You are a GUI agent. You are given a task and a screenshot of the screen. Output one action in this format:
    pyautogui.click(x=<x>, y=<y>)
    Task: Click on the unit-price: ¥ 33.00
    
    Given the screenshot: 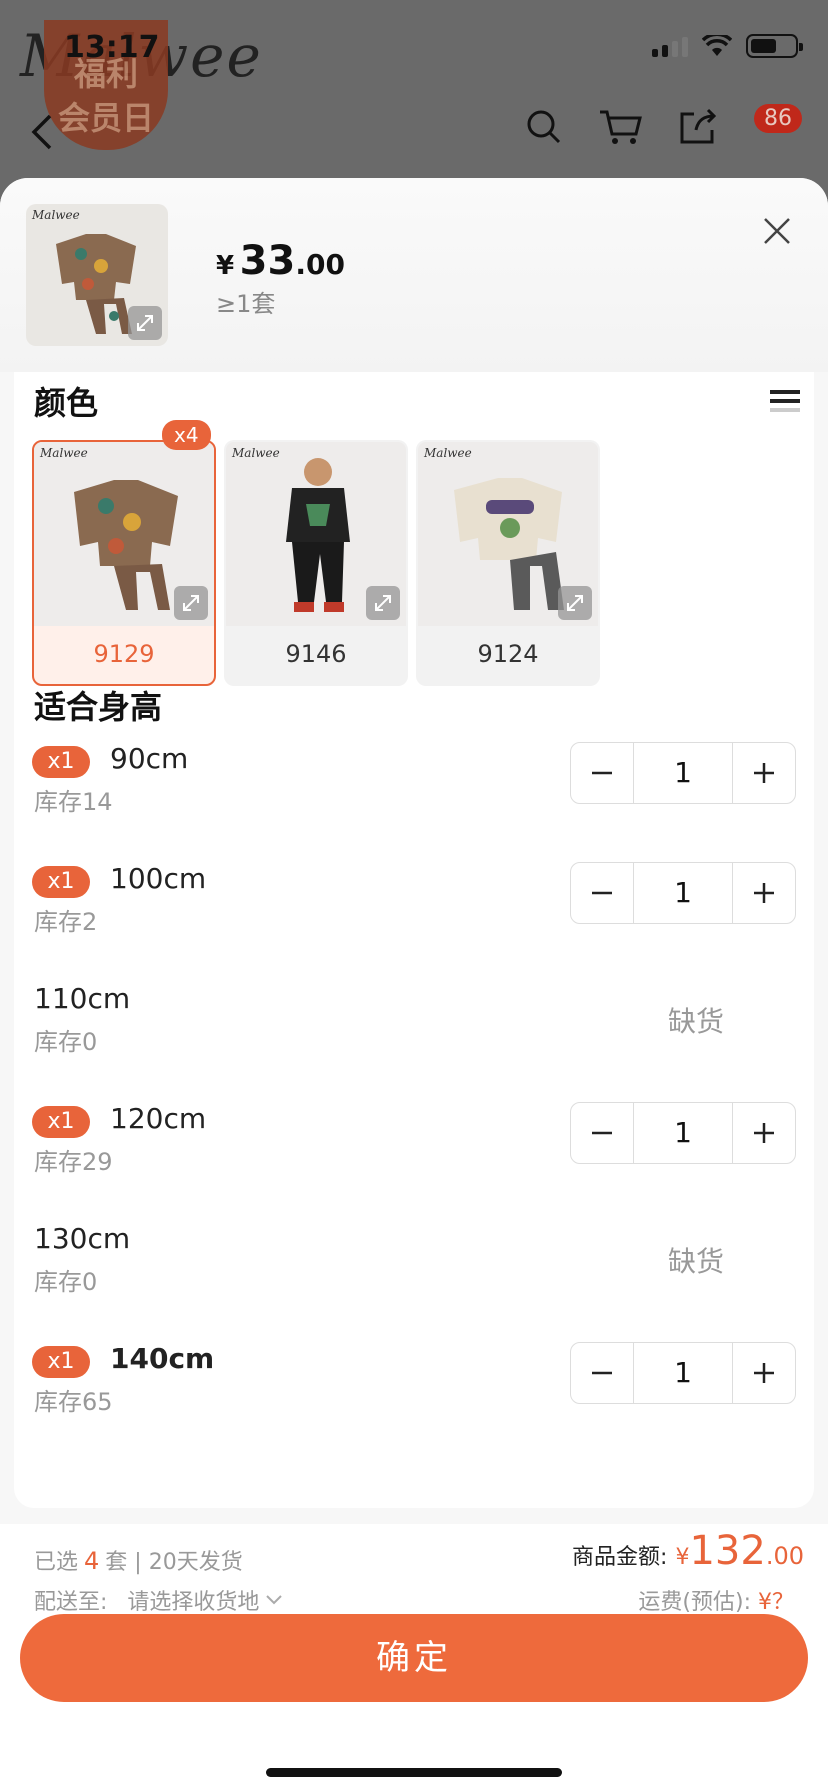 What is the action you would take?
    pyautogui.click(x=280, y=261)
    